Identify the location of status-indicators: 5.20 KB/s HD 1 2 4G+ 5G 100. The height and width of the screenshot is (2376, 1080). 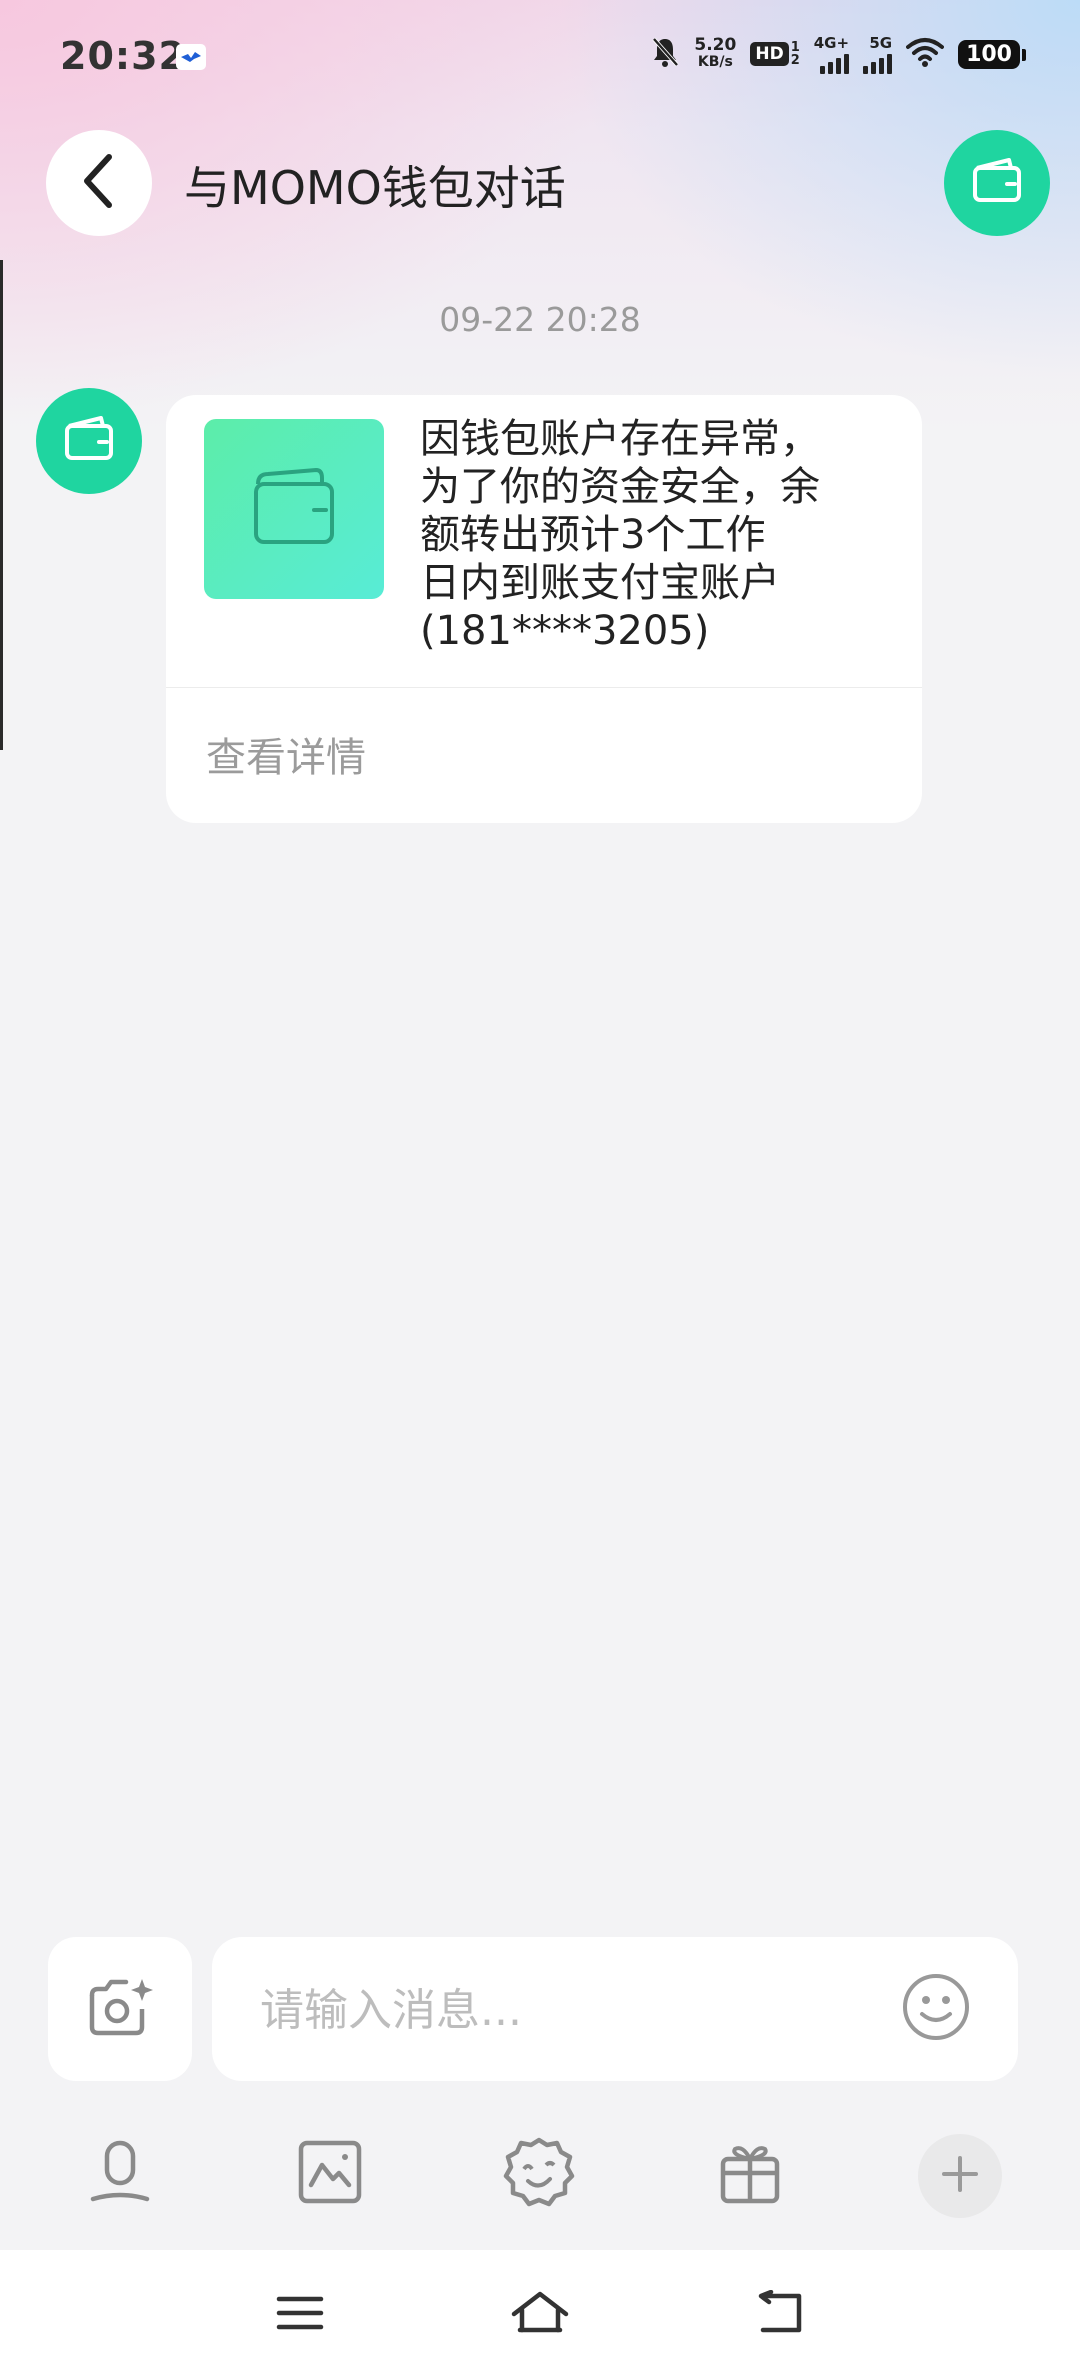
(838, 54).